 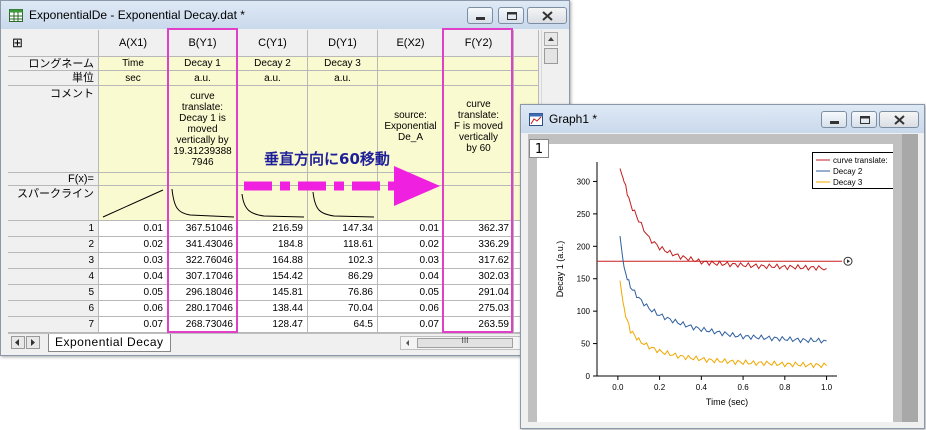 I want to click on worksheet-titlebar: ExponentialDe - Exponential Decay.dat *, so click(x=285, y=15).